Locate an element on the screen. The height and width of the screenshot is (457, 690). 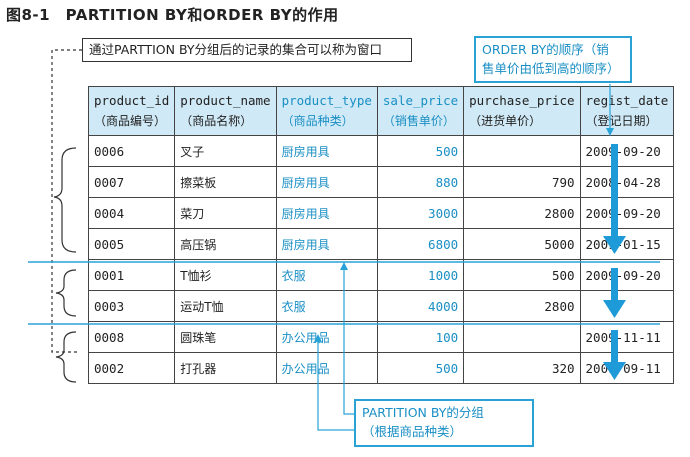
partition-note-connector is located at coordinates (335, 349).